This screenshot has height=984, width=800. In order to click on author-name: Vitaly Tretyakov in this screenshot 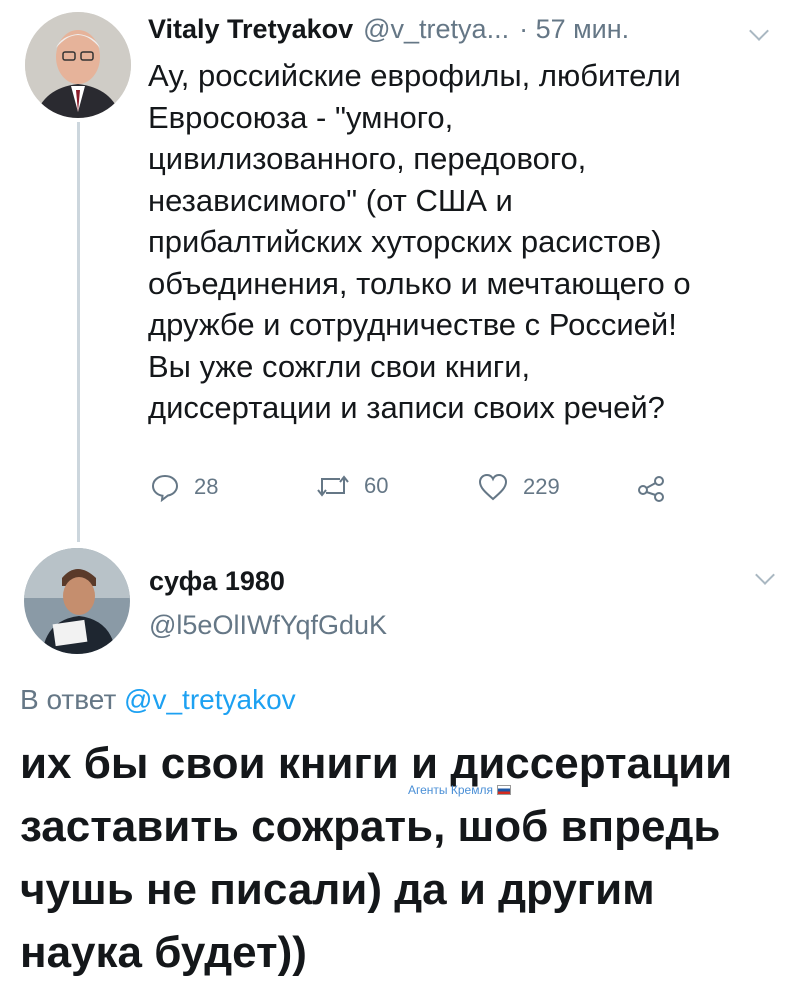, I will do `click(250, 29)`.